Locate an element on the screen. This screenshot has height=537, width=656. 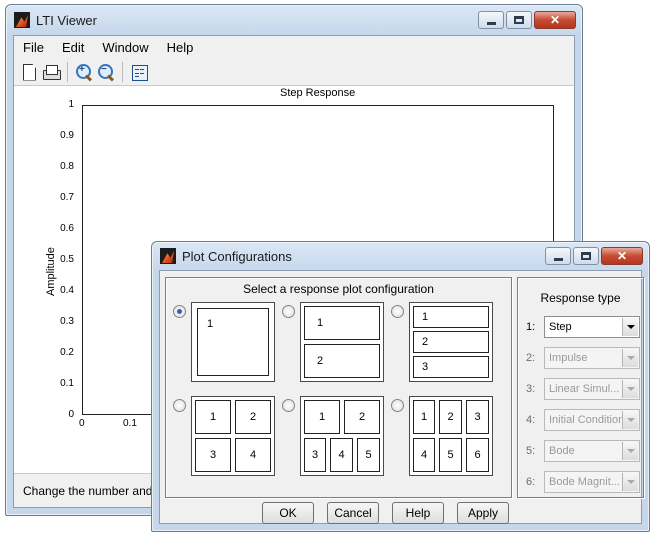
y-tick-label: 0.4 is located at coordinates (67, 290).